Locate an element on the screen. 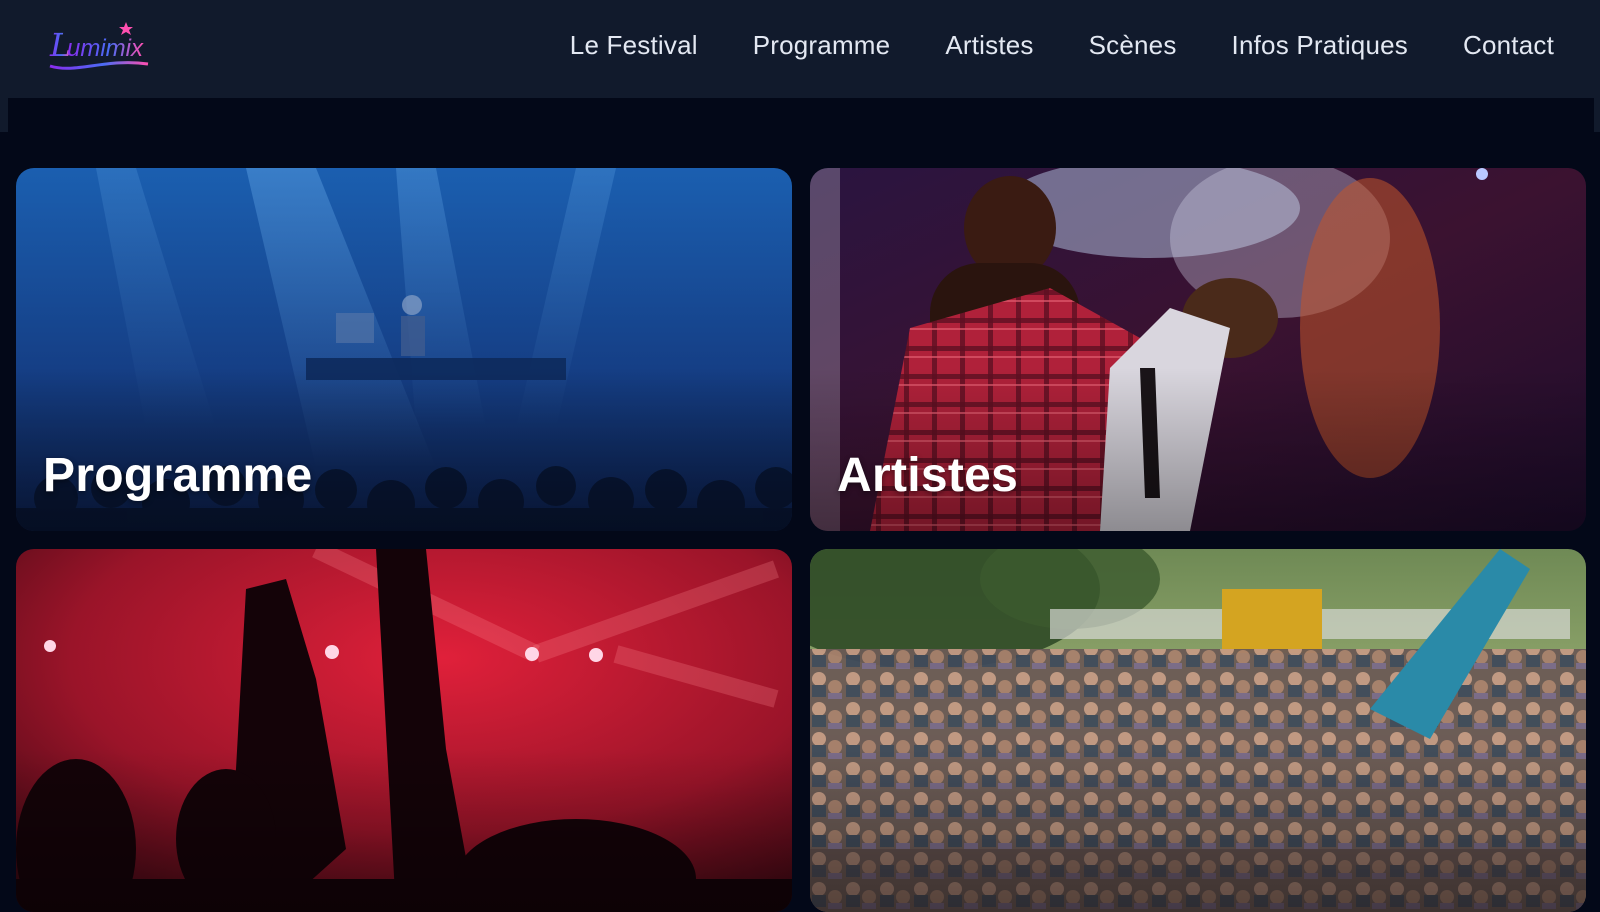 This screenshot has width=1600, height=912. nav-le-festival: Le Festival is located at coordinates (634, 45).